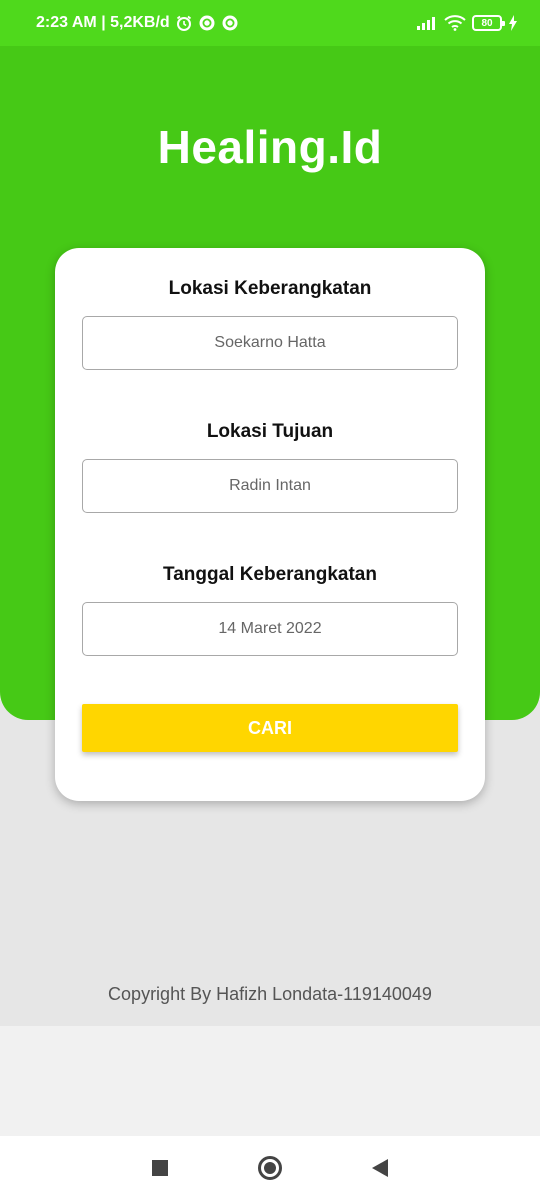 This screenshot has height=1200, width=540. Describe the element at coordinates (427, 23) in the screenshot. I see `signal-icon` at that location.